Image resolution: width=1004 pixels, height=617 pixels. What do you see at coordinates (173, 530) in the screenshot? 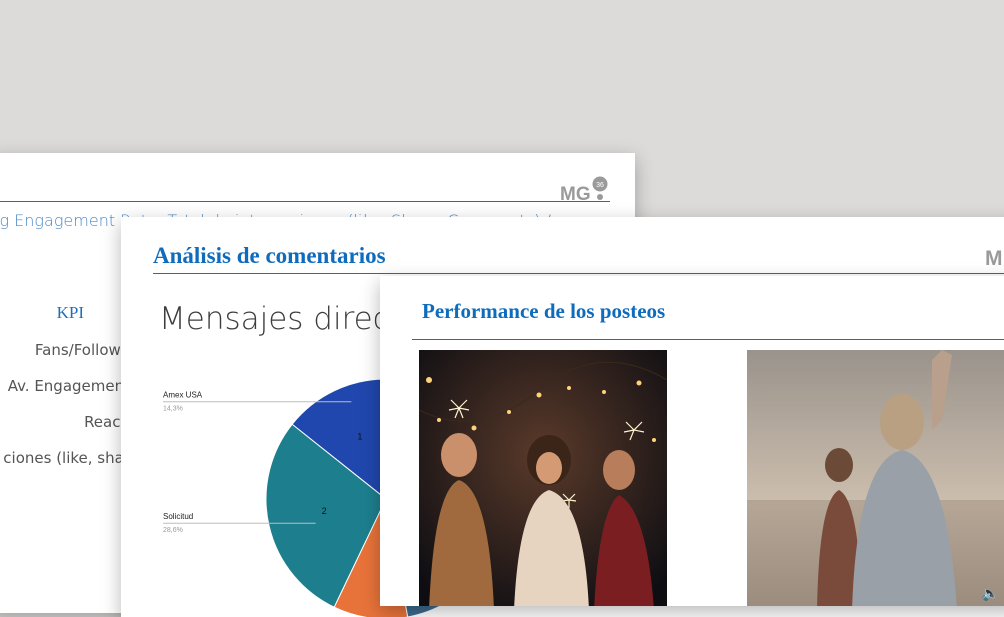
I see `pie-slice-percent: 28,6%` at bounding box center [173, 530].